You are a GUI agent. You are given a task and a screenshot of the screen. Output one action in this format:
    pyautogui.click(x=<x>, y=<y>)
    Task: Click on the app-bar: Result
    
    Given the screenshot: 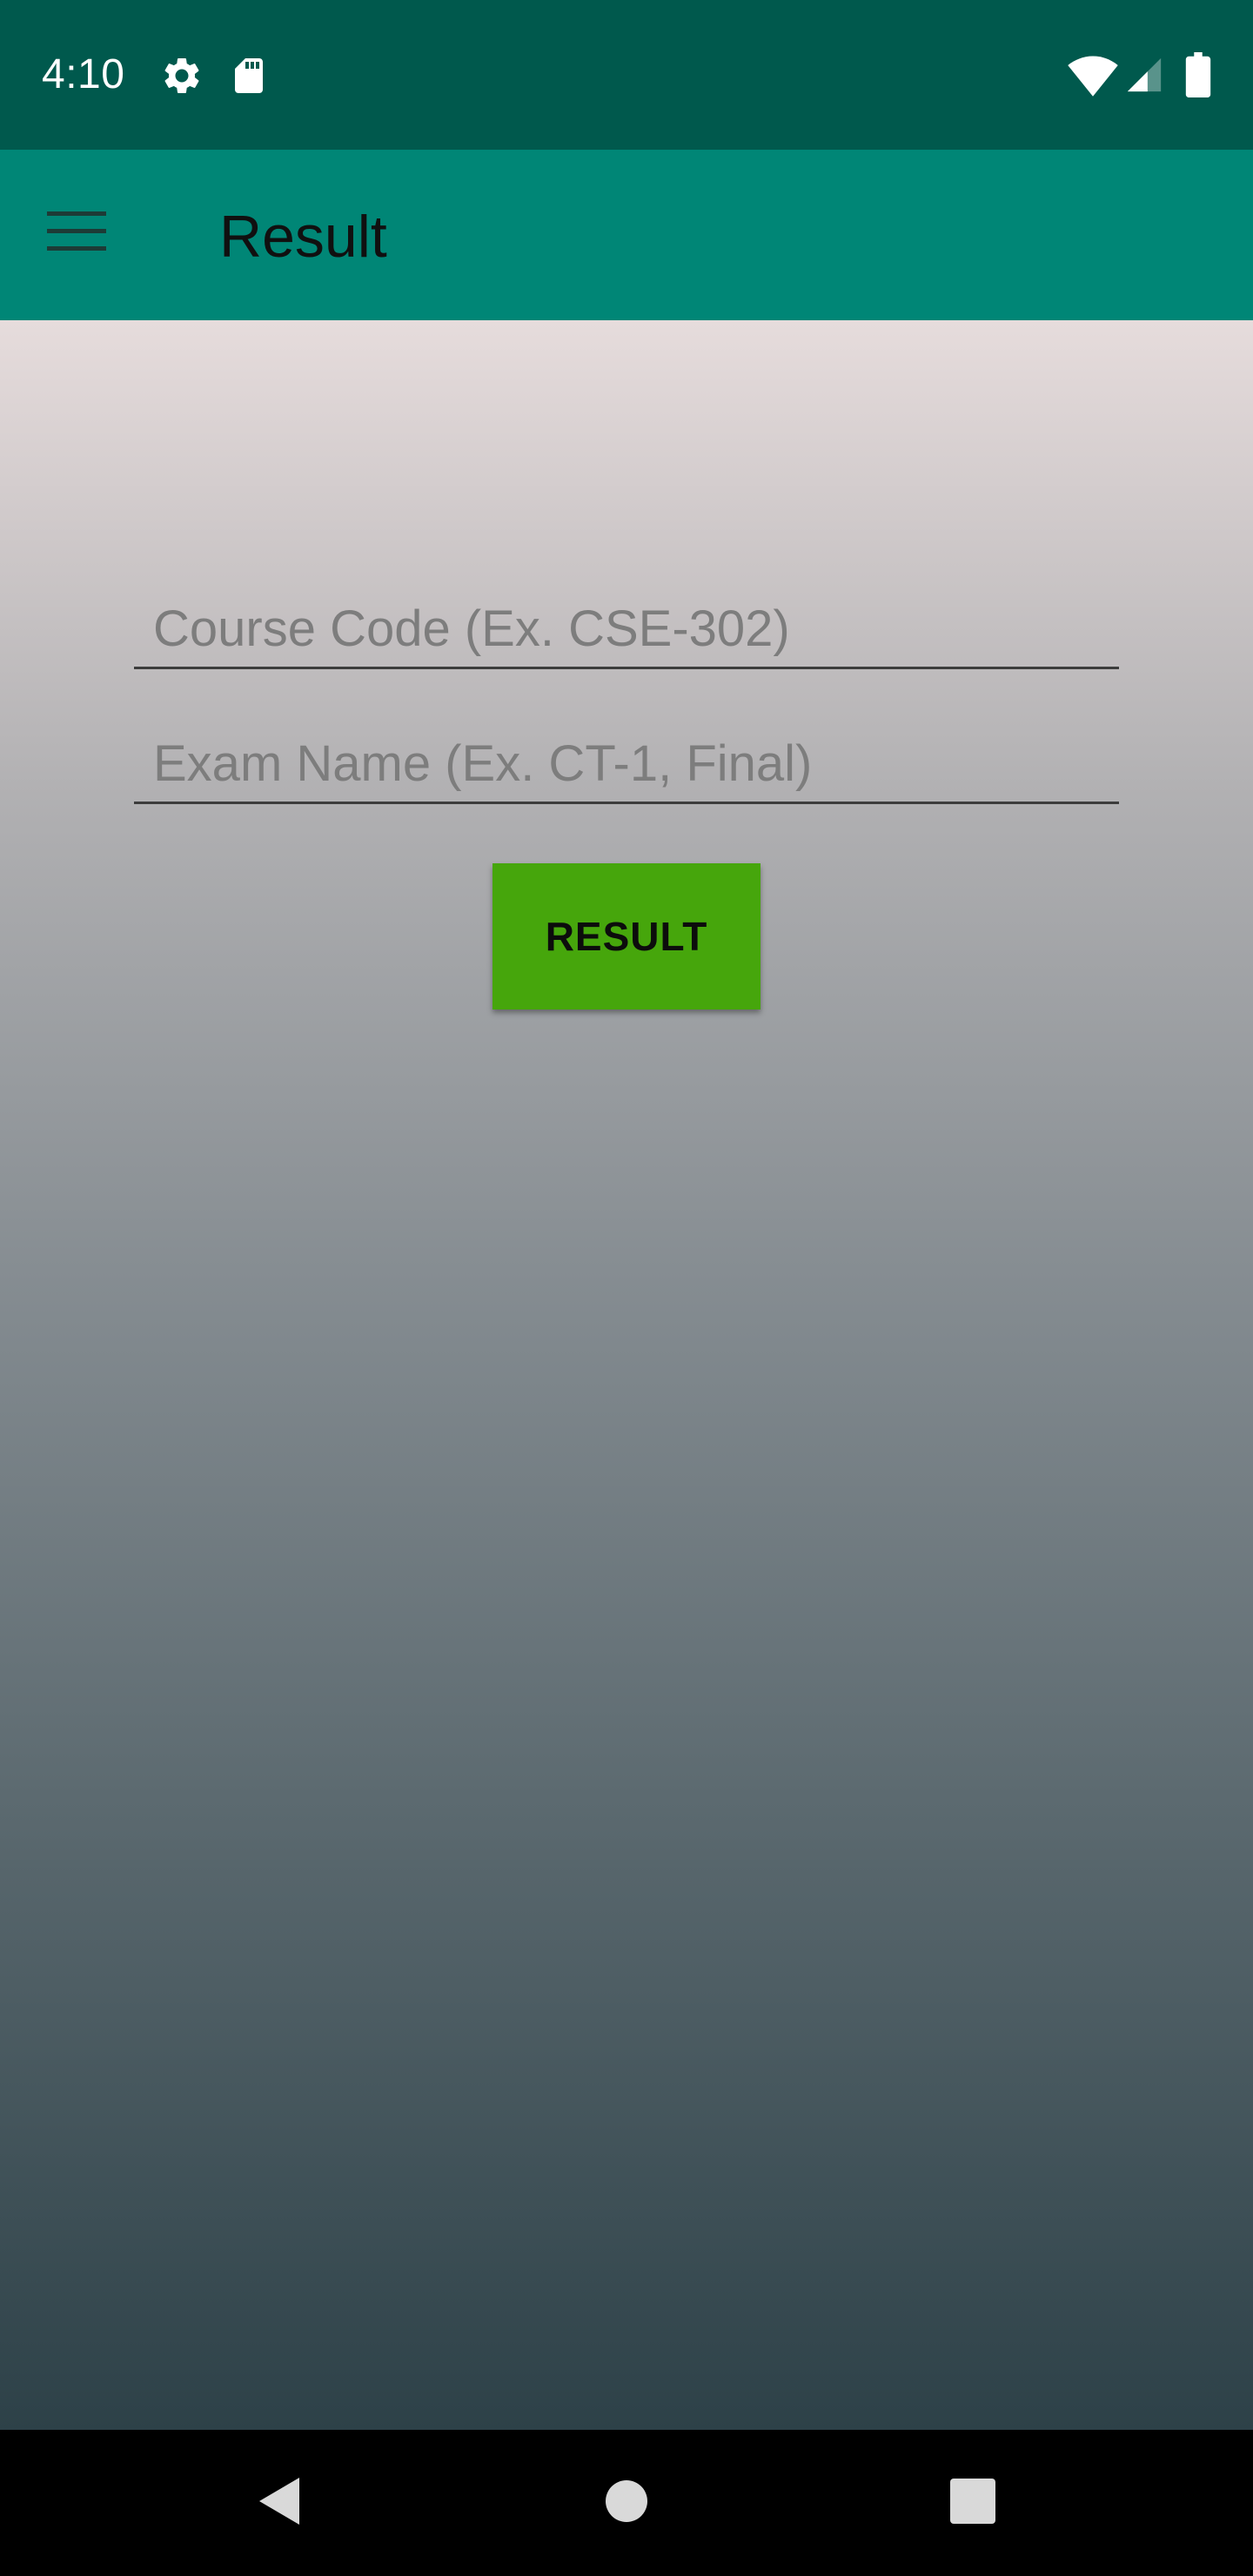 What is the action you would take?
    pyautogui.click(x=626, y=235)
    